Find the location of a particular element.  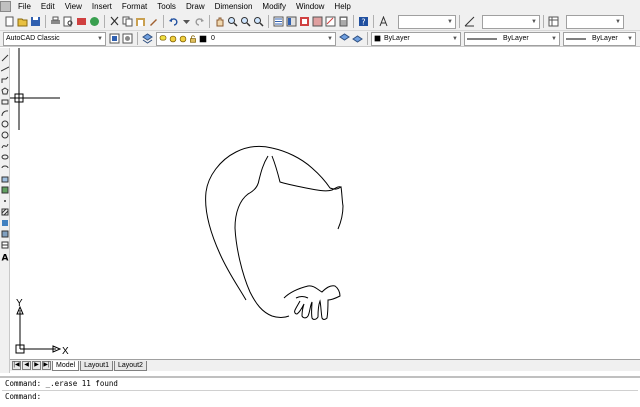

design-center-icon is located at coordinates (291, 21).